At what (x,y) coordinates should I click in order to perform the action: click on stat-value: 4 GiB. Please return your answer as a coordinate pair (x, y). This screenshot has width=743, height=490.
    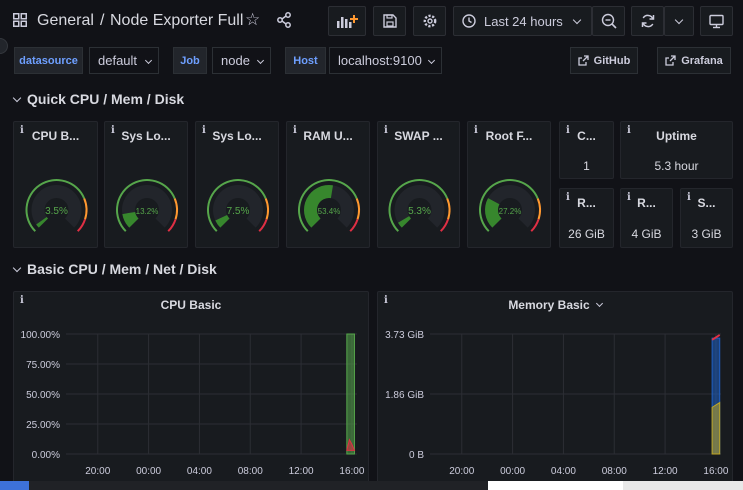
    Looking at the image, I should click on (646, 234).